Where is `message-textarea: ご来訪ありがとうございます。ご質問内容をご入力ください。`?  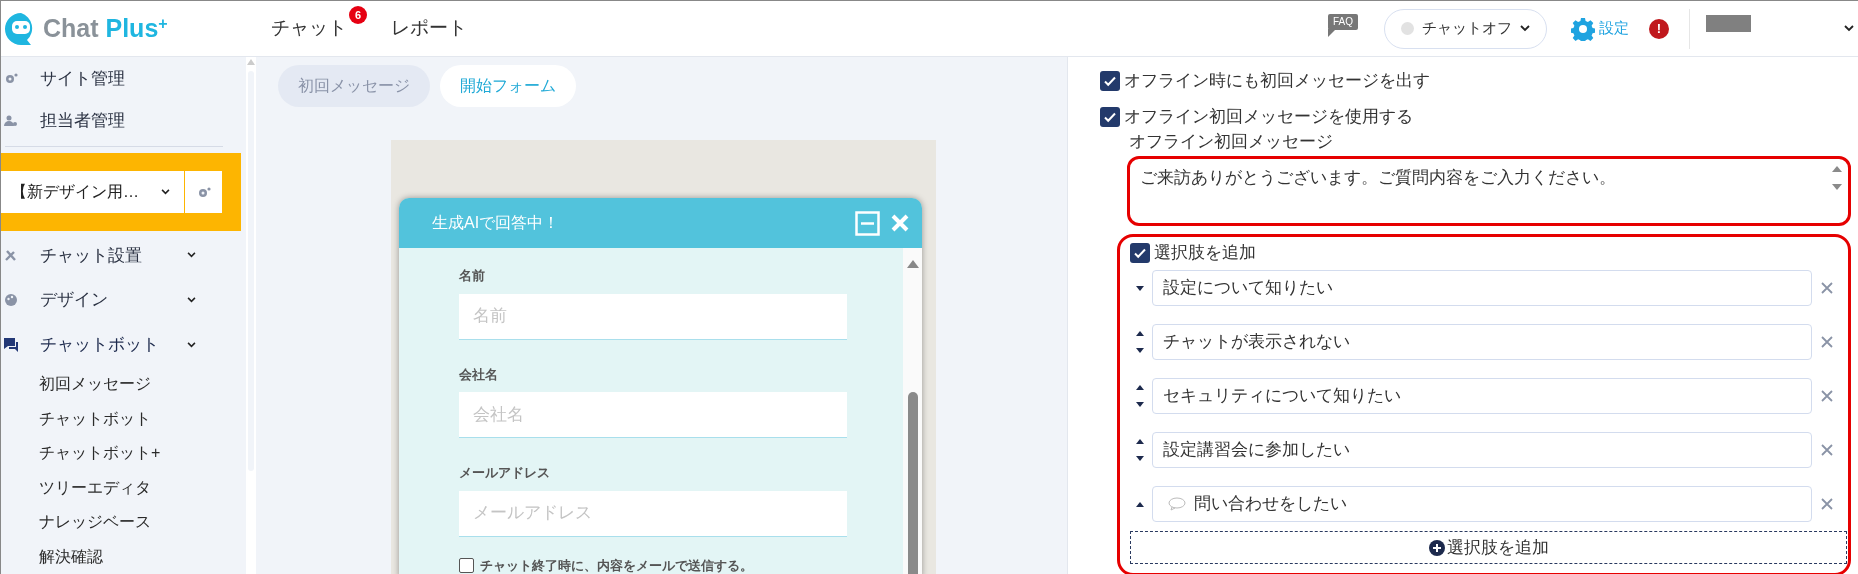 message-textarea: ご来訪ありがとうございます。ご質問内容をご入力ください。 is located at coordinates (1489, 191).